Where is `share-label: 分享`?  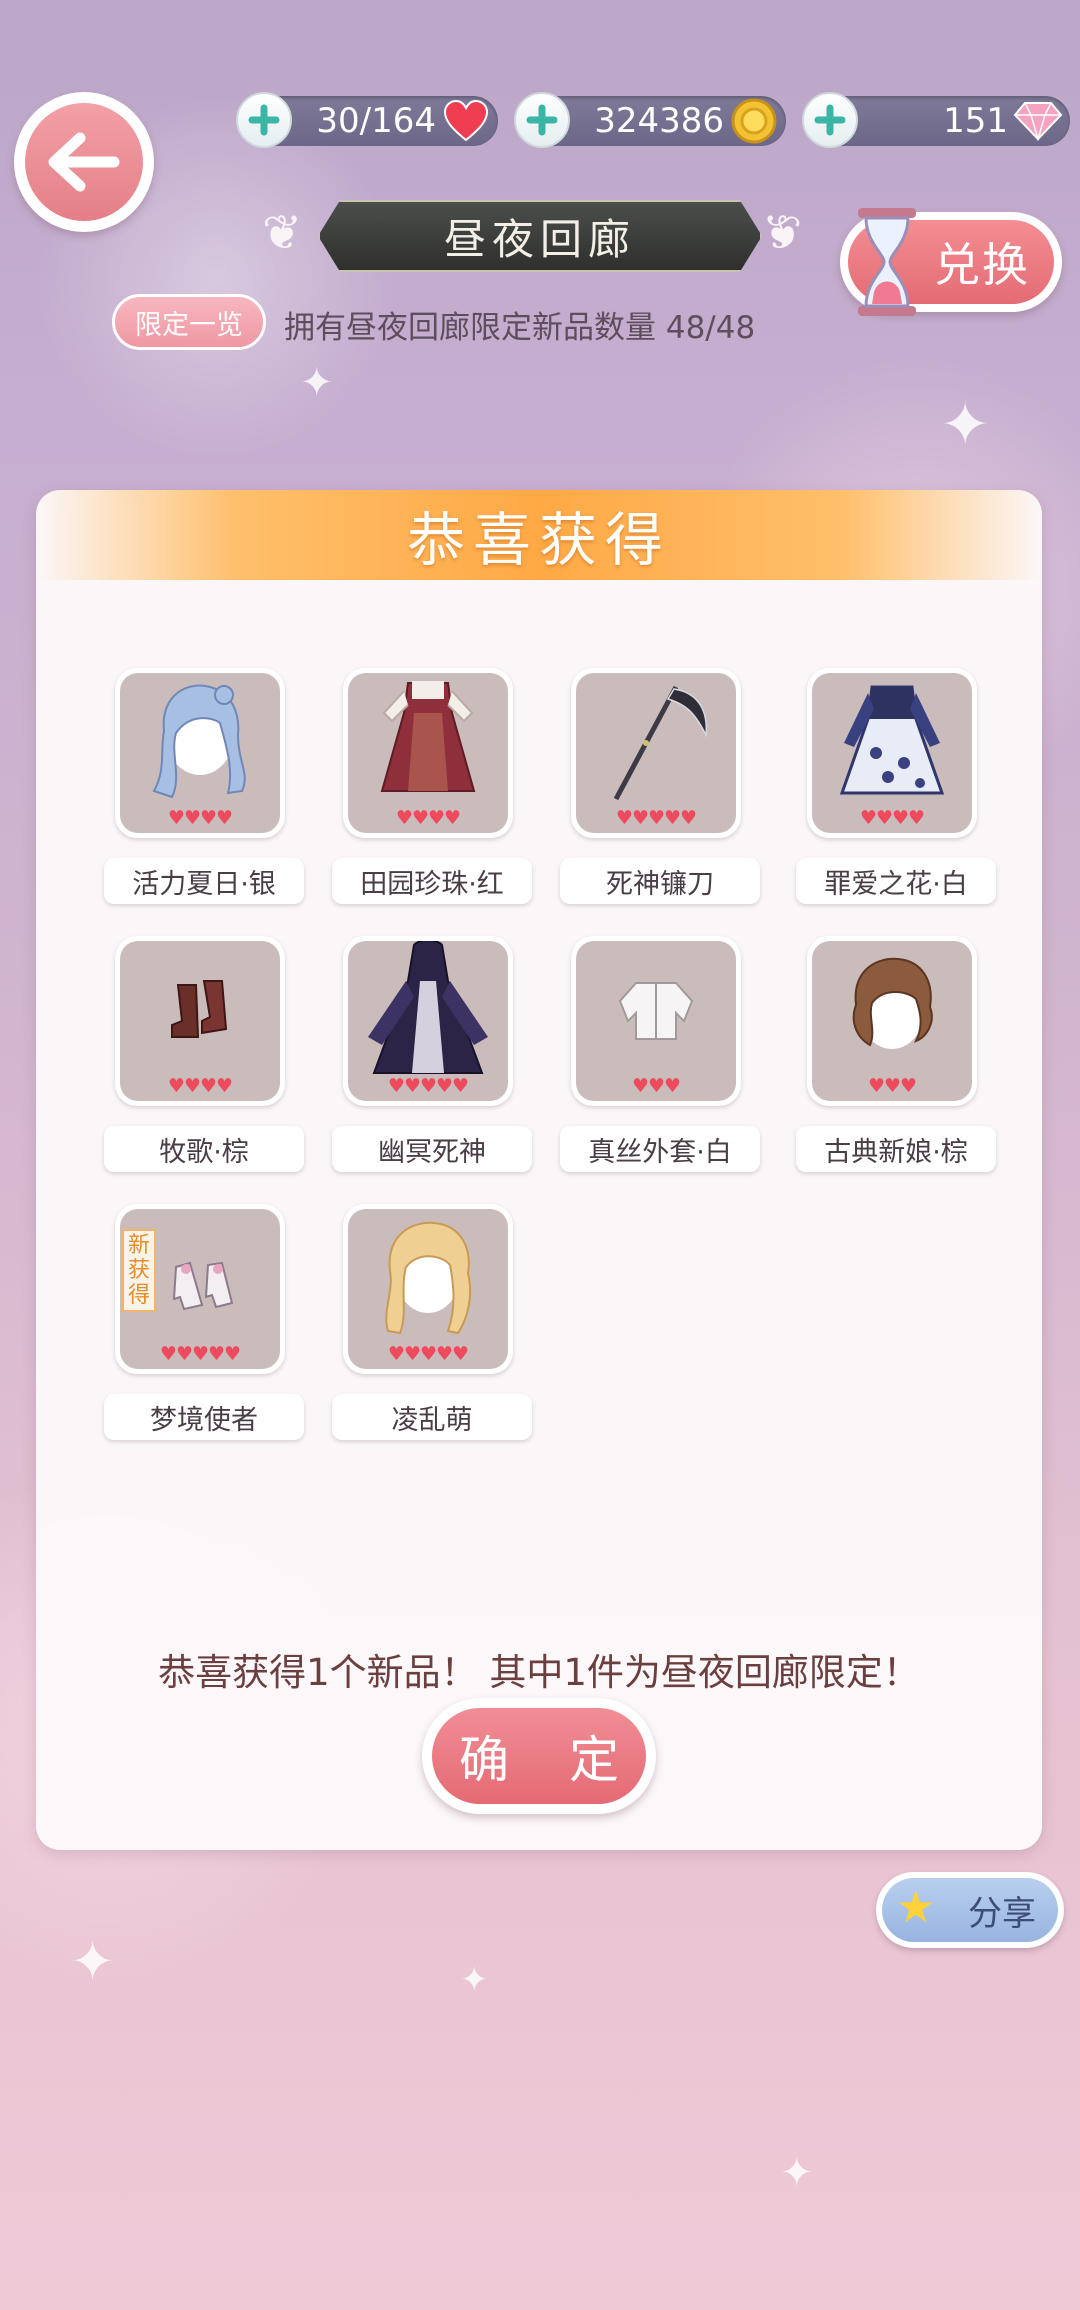
share-label: 分享 is located at coordinates (1002, 1913).